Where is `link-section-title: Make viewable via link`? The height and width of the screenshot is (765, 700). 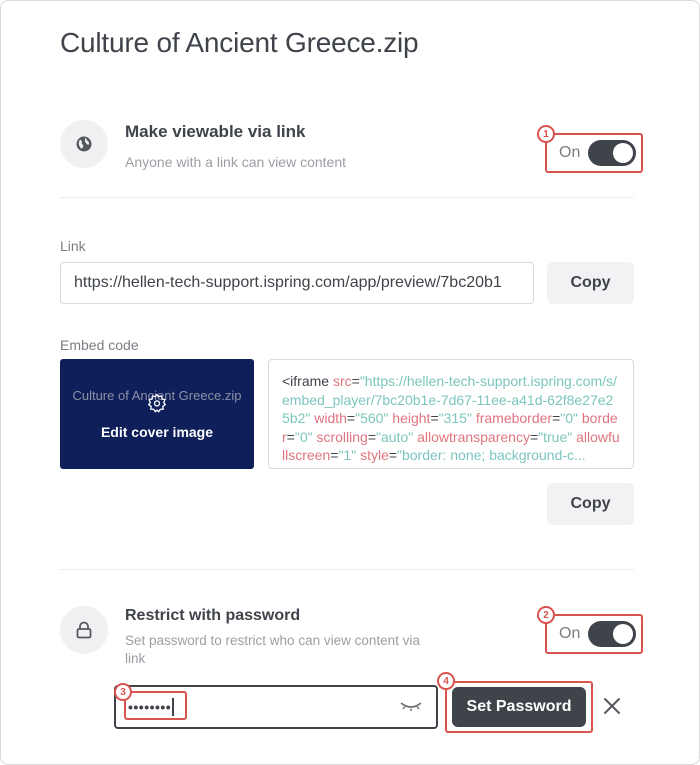
link-section-title: Make viewable via link is located at coordinates (215, 131).